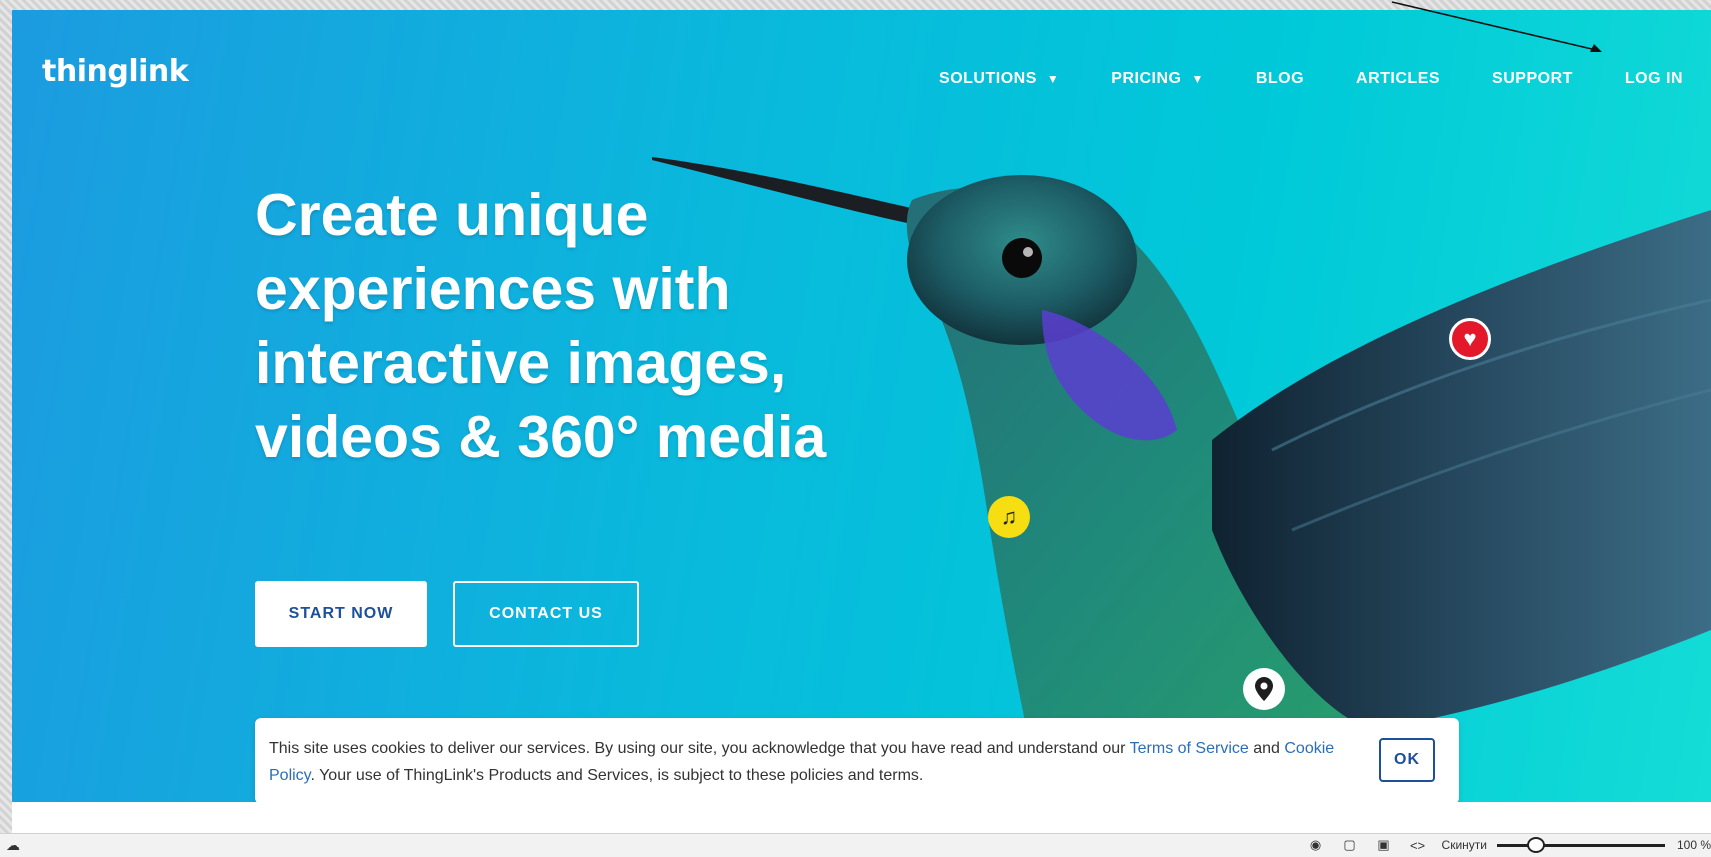 The height and width of the screenshot is (857, 1711). I want to click on image-icon: ▣, so click(1384, 845).